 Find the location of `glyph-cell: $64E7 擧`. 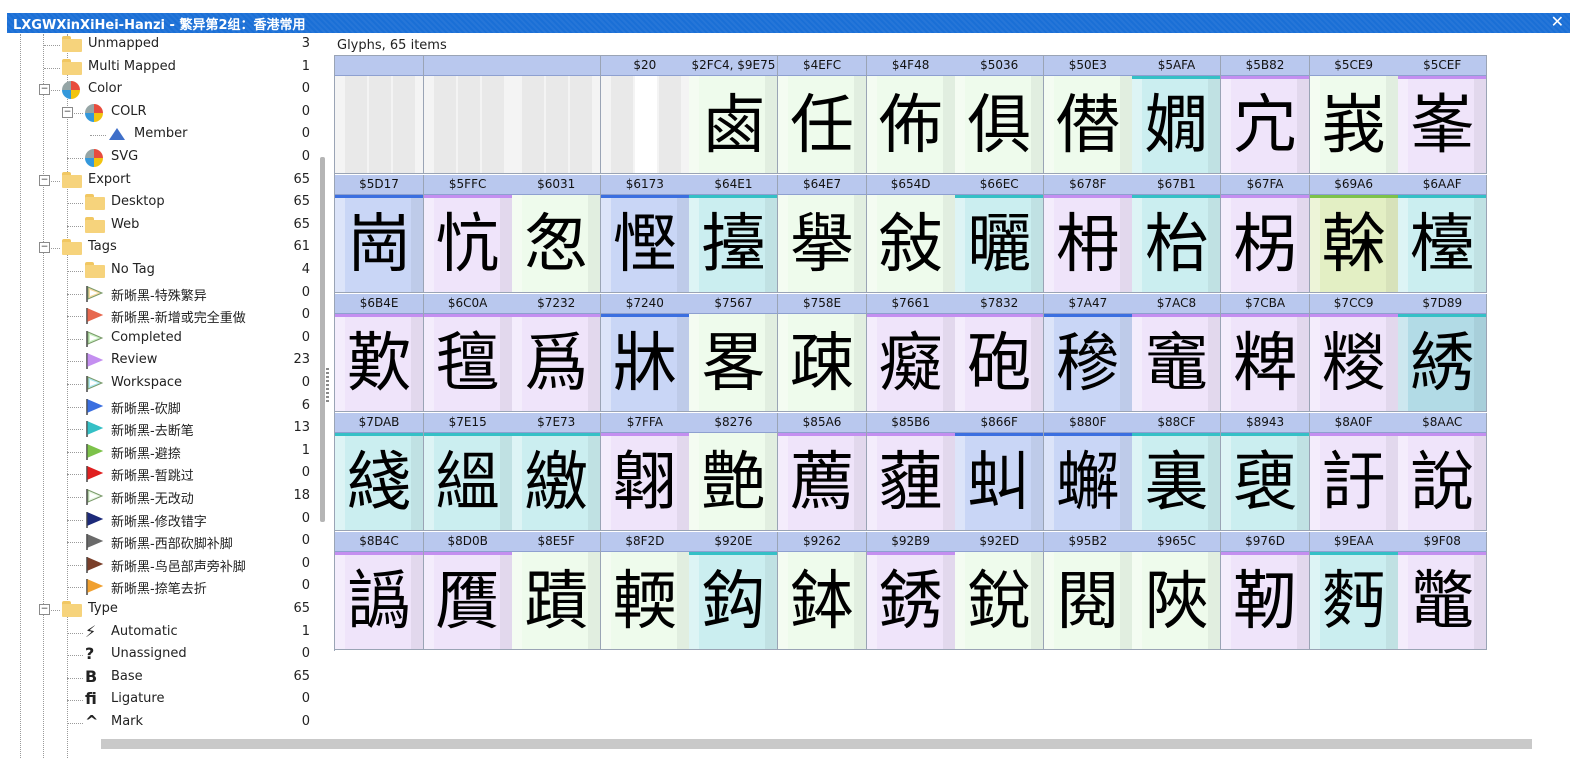

glyph-cell: $64E7 擧 is located at coordinates (823, 234).